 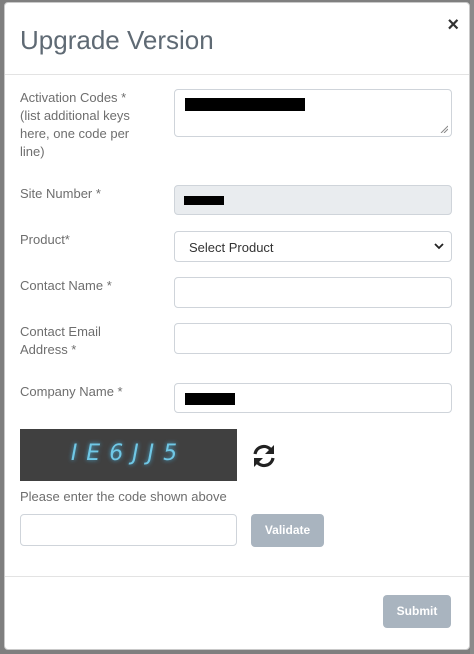 What do you see at coordinates (313, 246) in the screenshot?
I see `product-select: Select Product` at bounding box center [313, 246].